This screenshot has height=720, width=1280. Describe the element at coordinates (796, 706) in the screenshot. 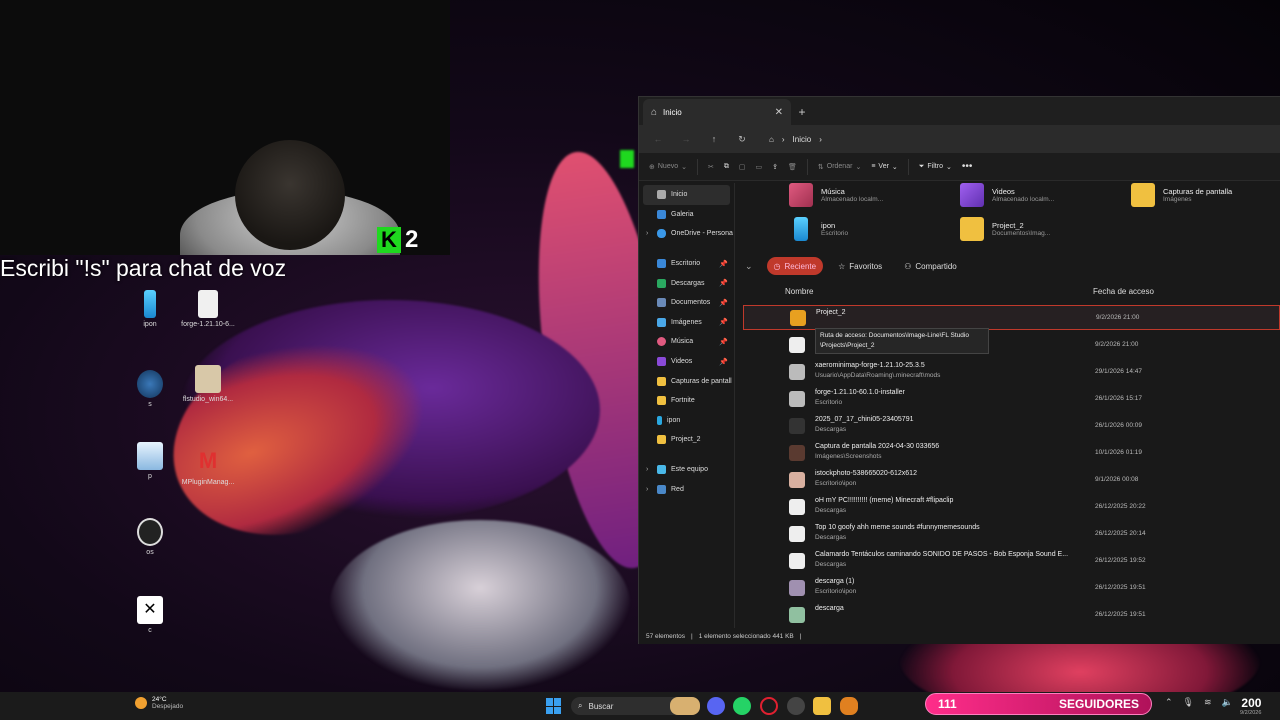

I see `chrome-icon` at that location.